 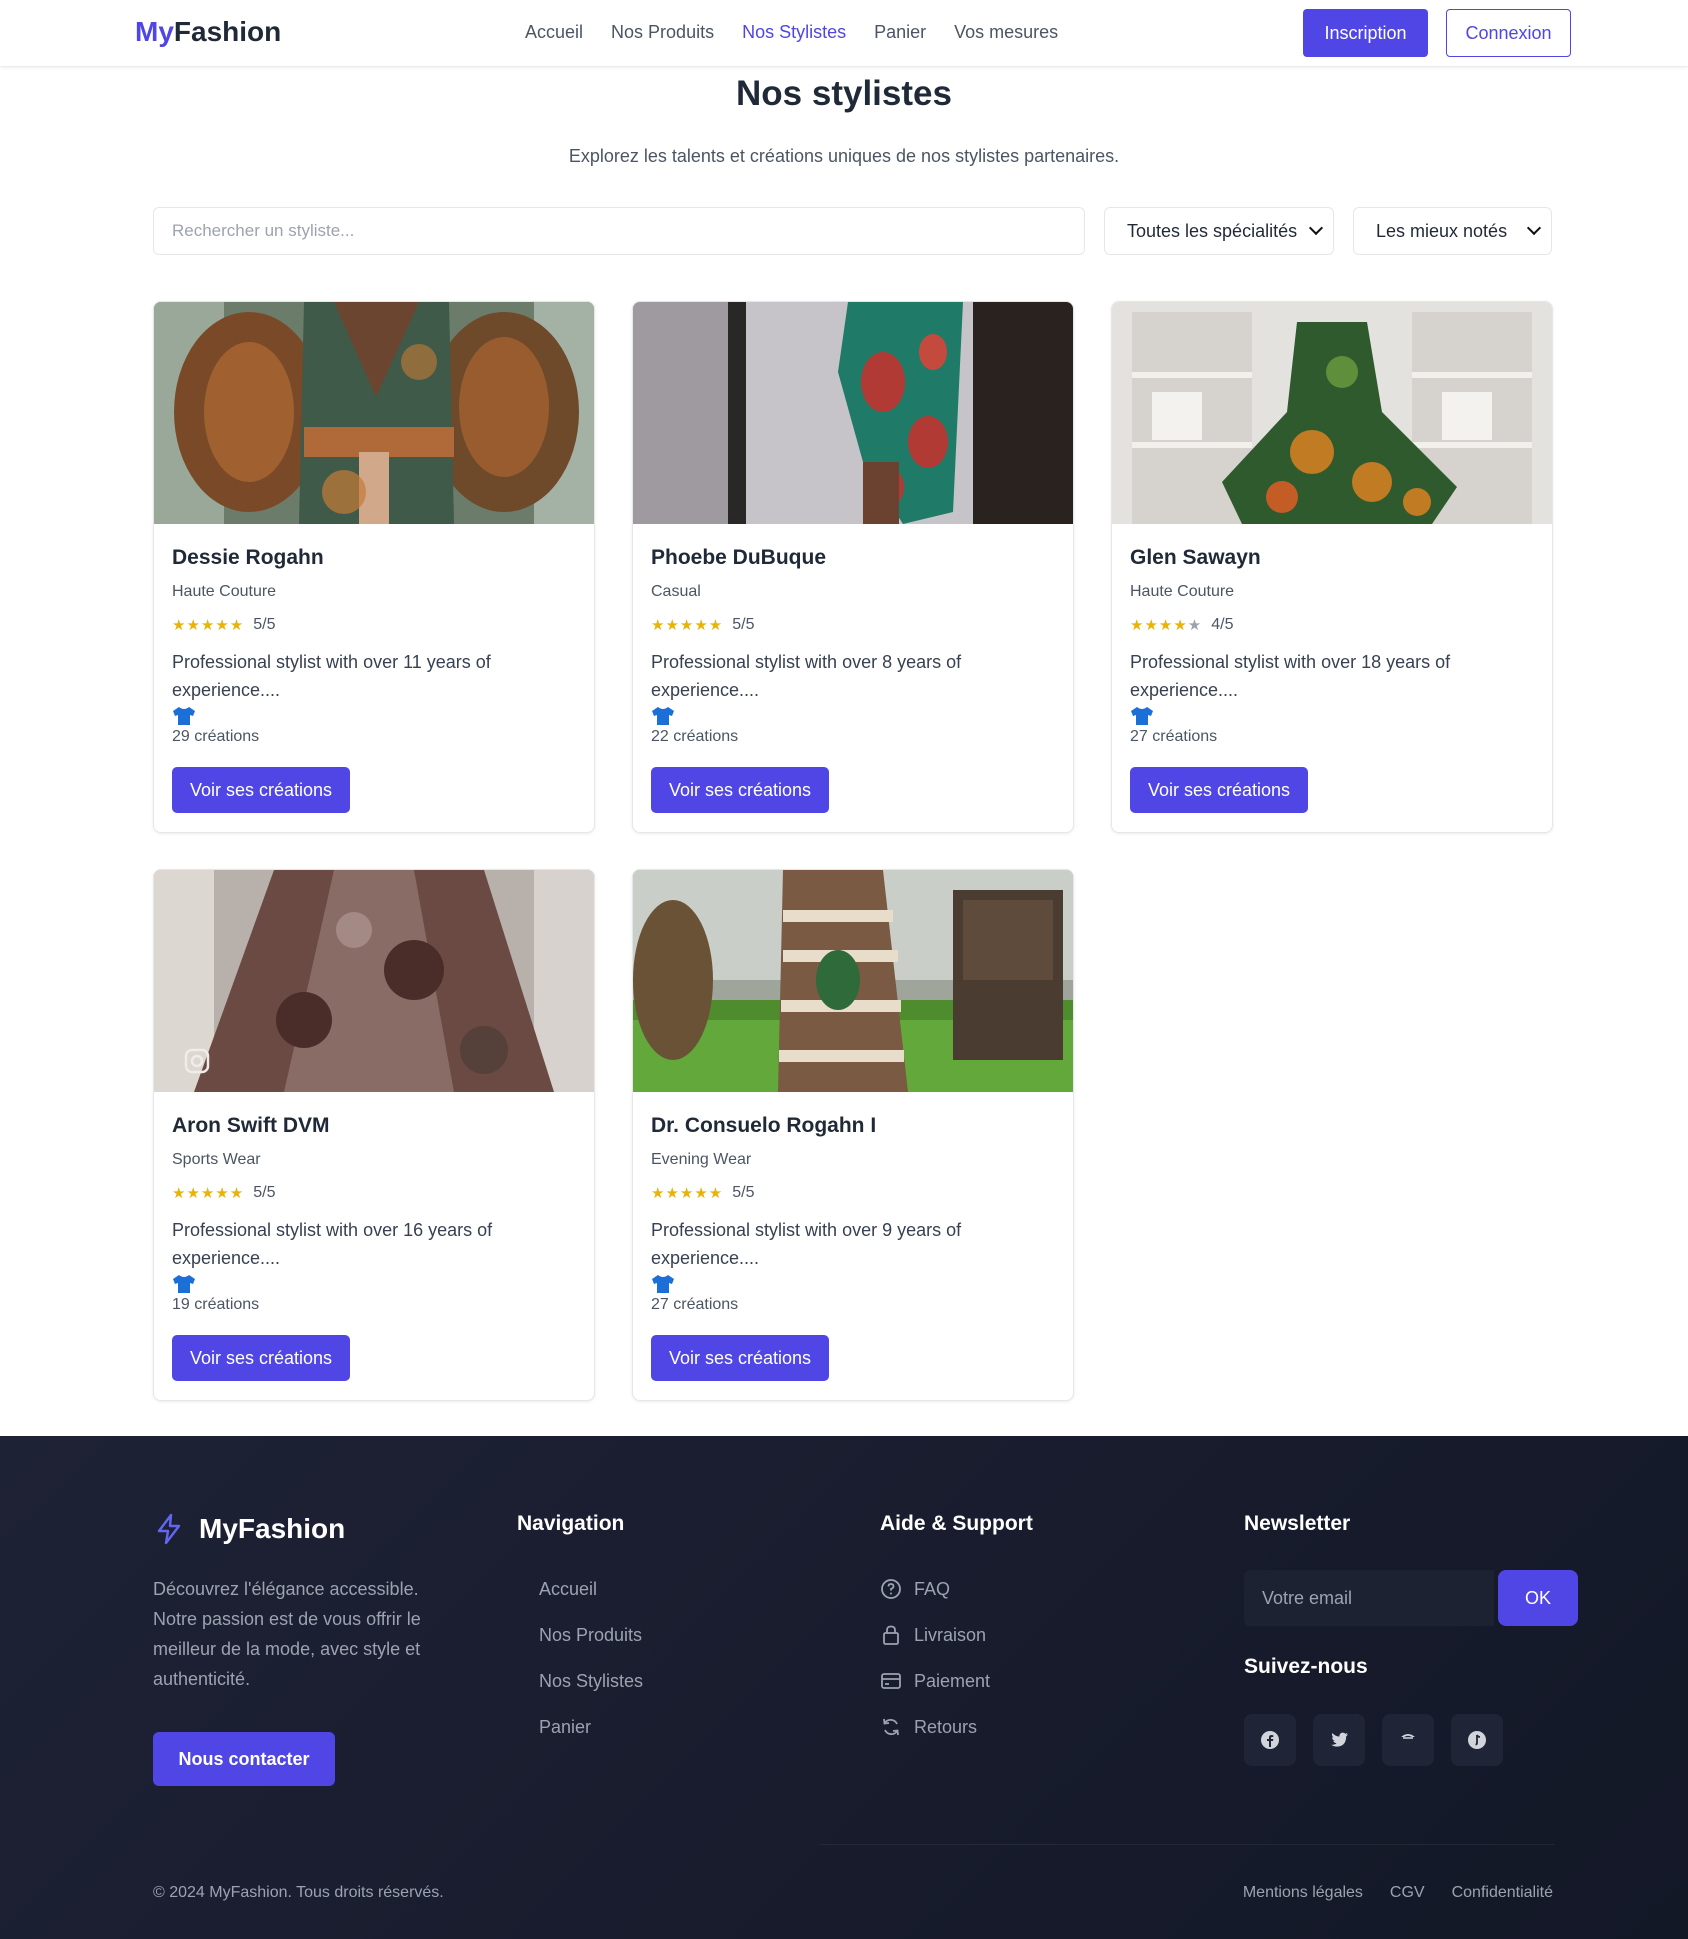 What do you see at coordinates (950, 1634) in the screenshot?
I see `footer-support-label: Livraison` at bounding box center [950, 1634].